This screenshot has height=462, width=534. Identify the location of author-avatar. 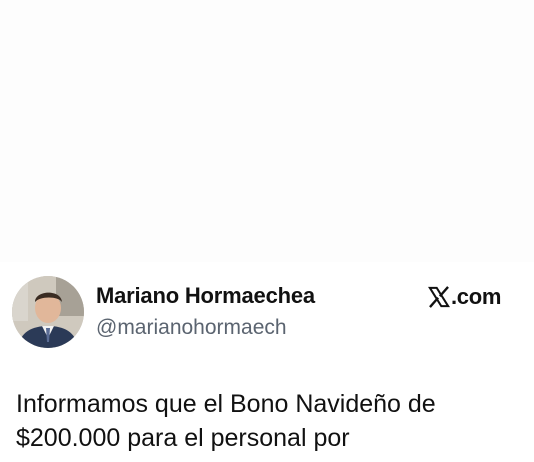
(48, 312).